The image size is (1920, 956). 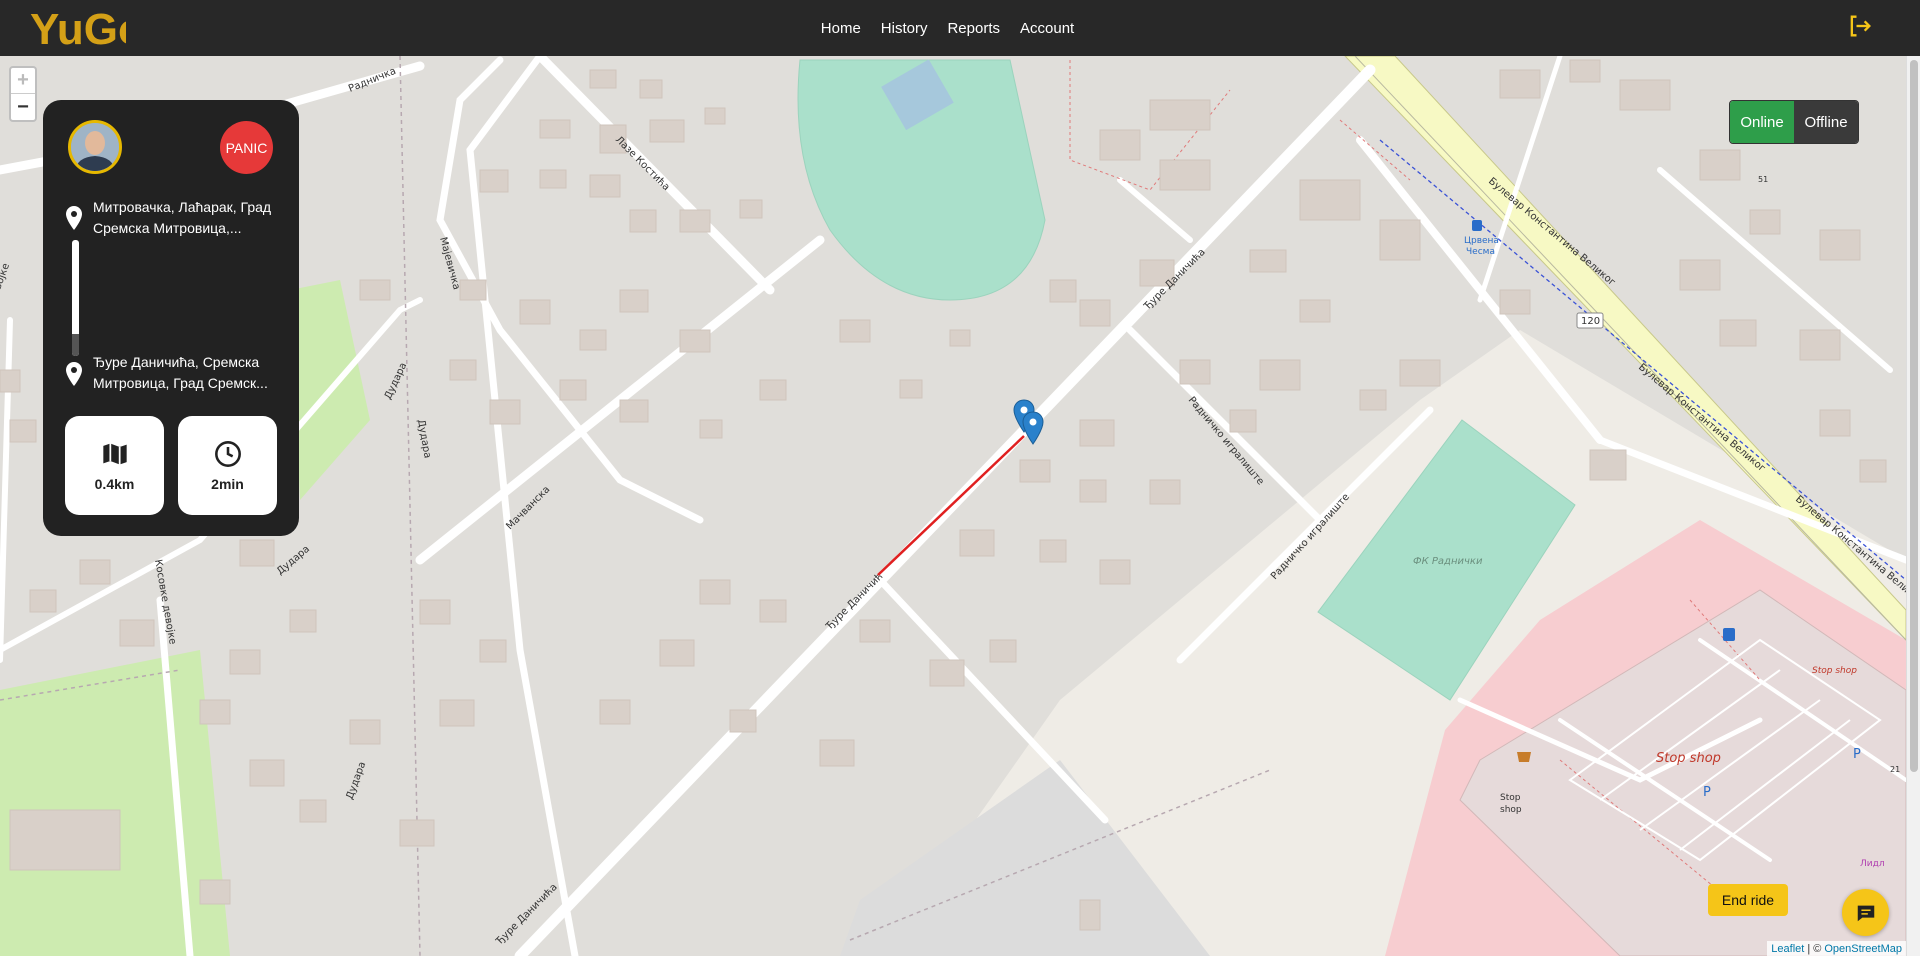 I want to click on duration-card: 2min, so click(x=227, y=465).